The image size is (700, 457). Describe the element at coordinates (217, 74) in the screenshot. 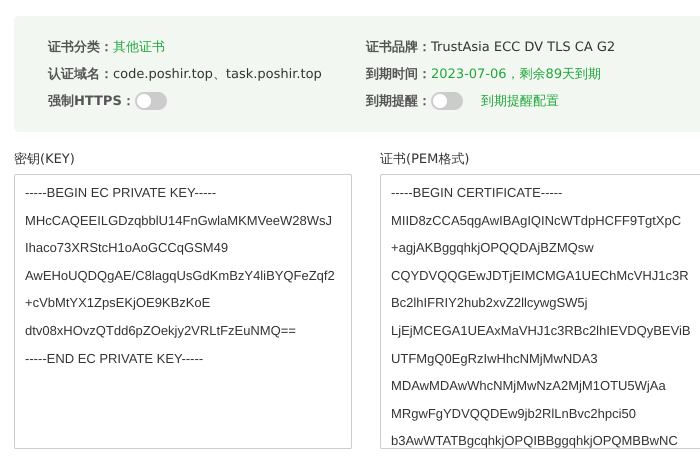

I see `field-value: code.poshir.top、task.poshir.top` at that location.